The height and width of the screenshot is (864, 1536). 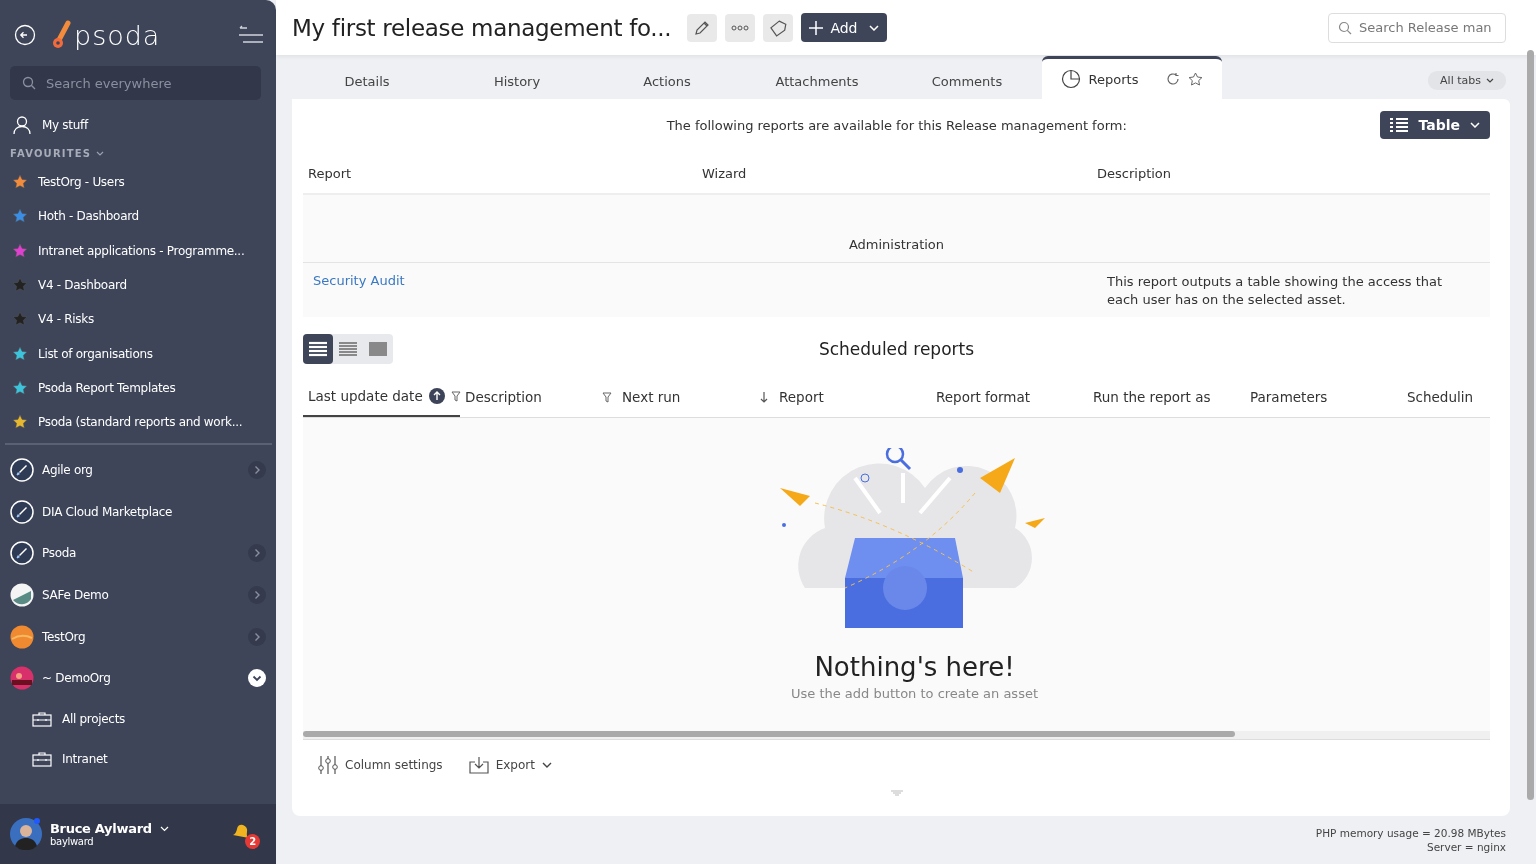 I want to click on resize-handle-icon, so click(x=896, y=793).